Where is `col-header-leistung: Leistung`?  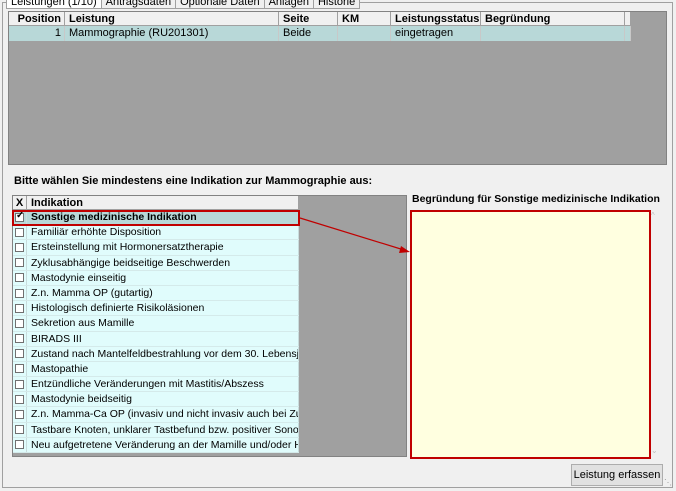 col-header-leistung: Leistung is located at coordinates (172, 19).